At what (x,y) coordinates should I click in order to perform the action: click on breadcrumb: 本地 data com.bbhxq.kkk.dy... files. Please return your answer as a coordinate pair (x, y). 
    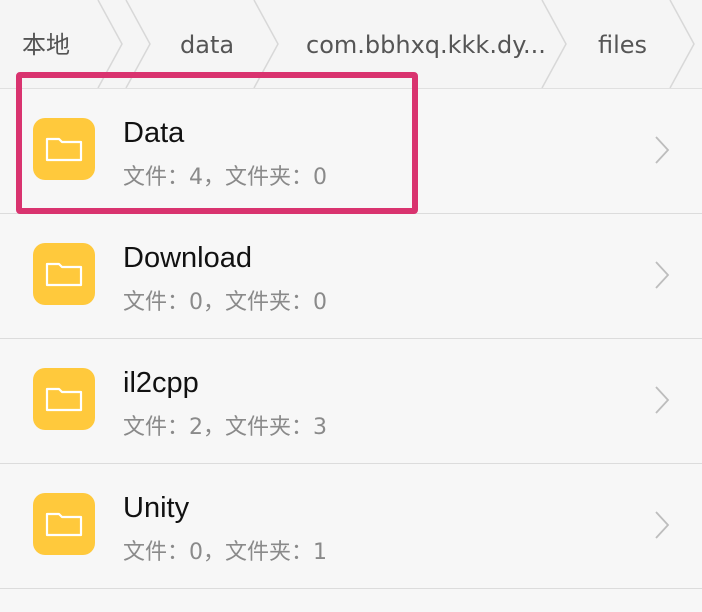
    Looking at the image, I should click on (351, 44).